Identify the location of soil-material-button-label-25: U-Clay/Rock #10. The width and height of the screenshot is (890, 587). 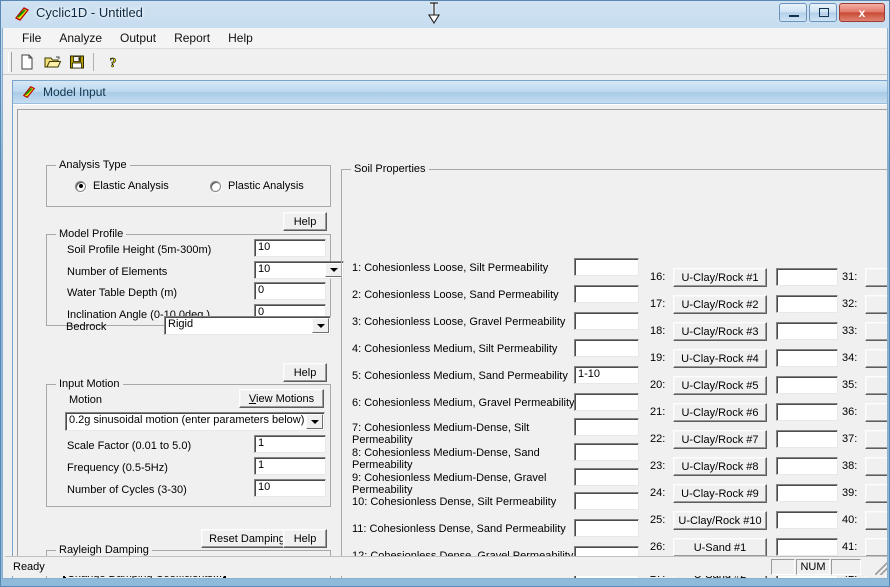
(720, 520).